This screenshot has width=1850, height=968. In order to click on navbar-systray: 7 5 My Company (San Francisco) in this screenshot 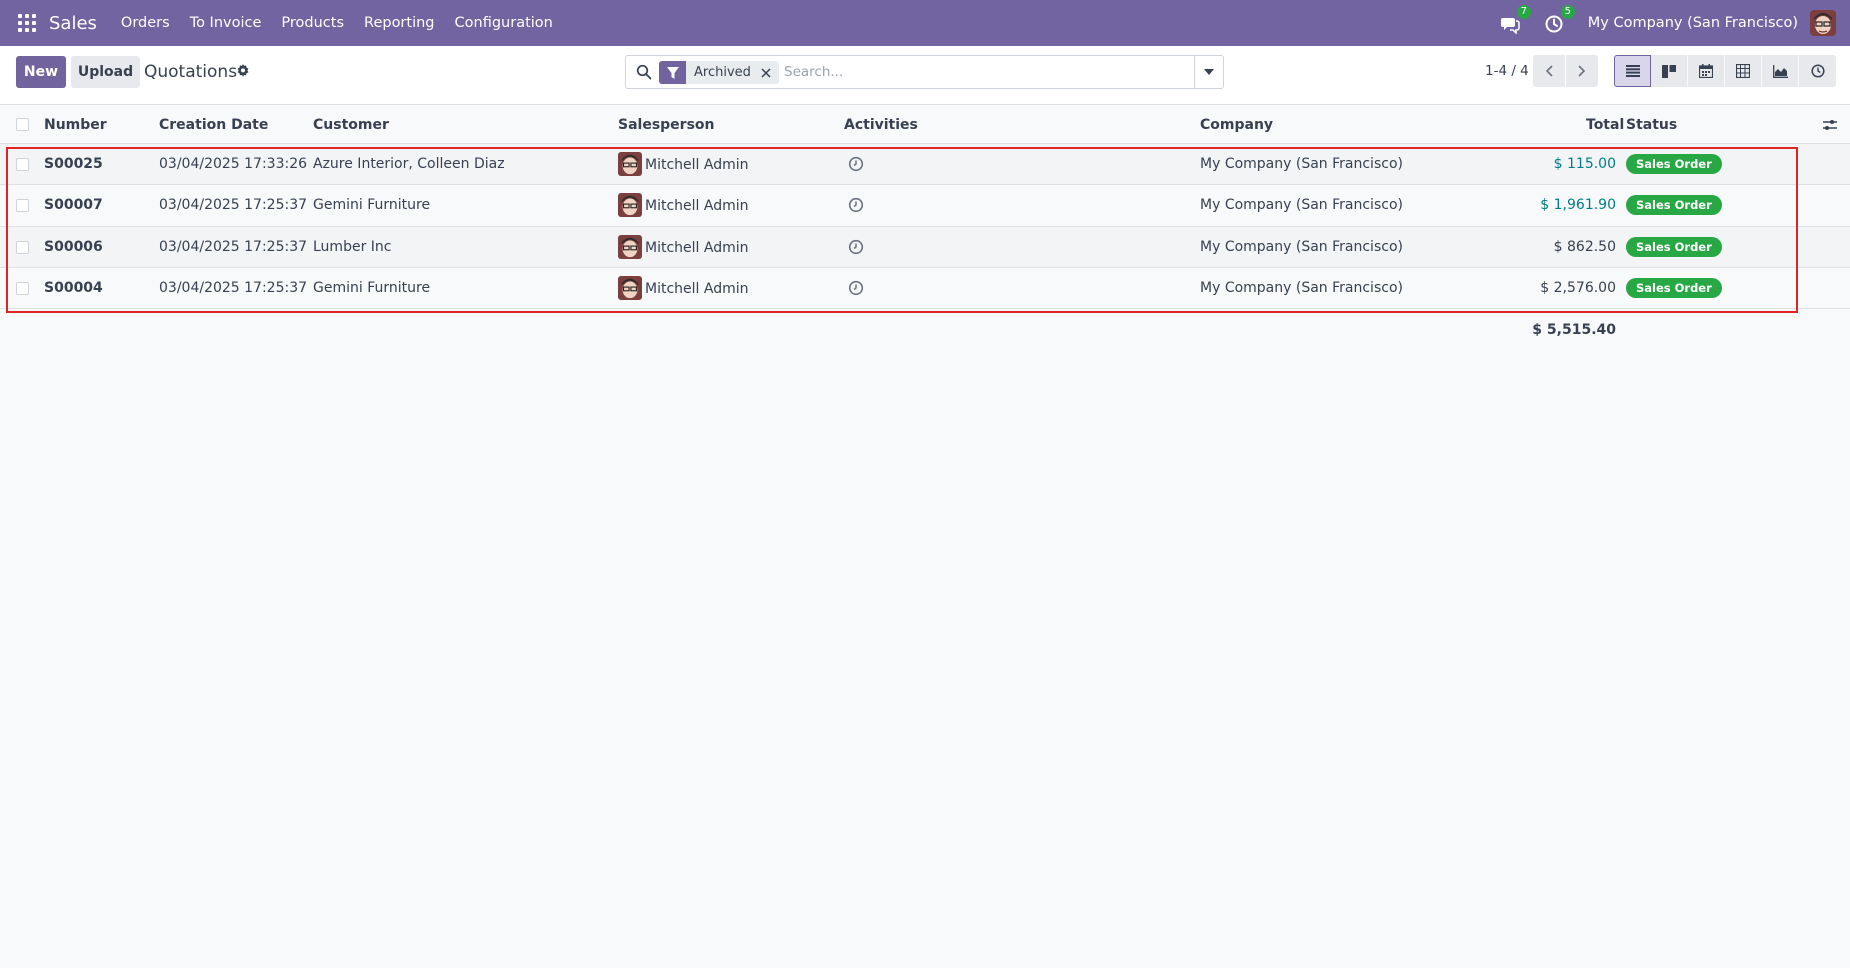, I will do `click(1675, 23)`.